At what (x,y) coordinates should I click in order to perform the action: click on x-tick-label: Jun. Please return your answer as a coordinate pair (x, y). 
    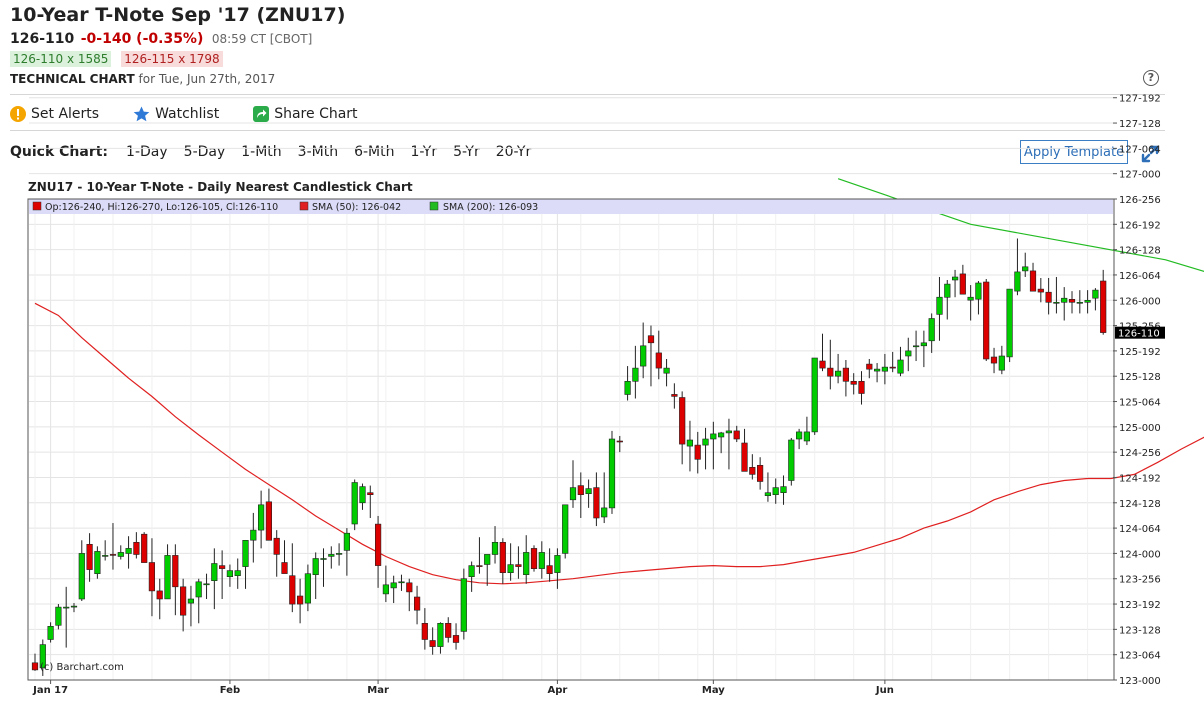
    Looking at the image, I should click on (884, 690).